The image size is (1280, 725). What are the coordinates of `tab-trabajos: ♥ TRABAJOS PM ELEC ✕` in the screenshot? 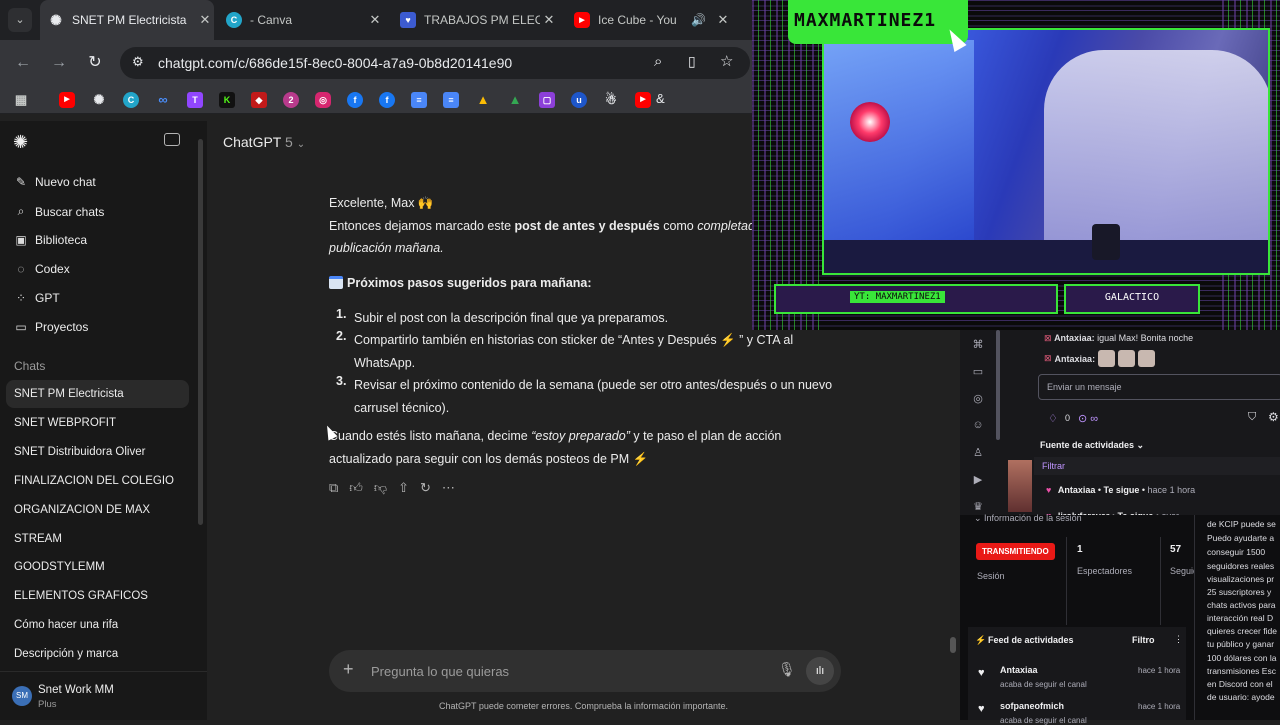 It's located at (475, 20).